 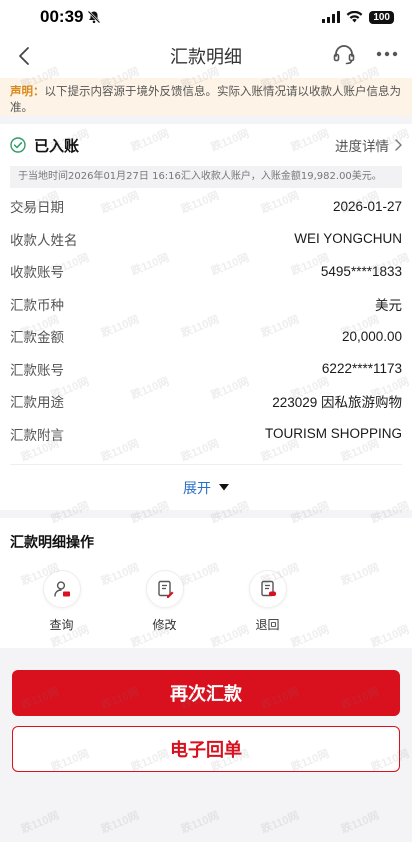 What do you see at coordinates (61, 589) in the screenshot?
I see `person-search-icon` at bounding box center [61, 589].